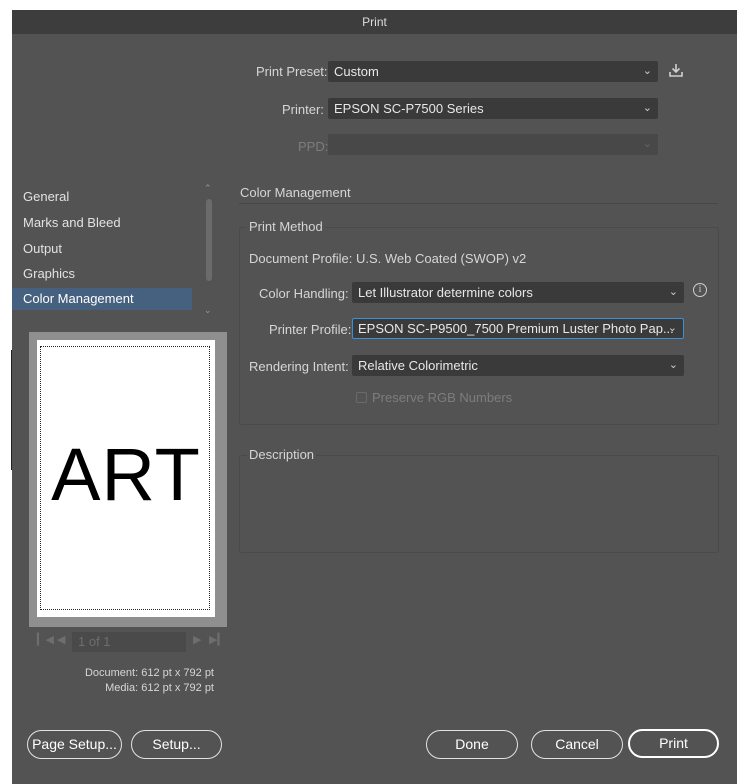 This screenshot has height=784, width=737. Describe the element at coordinates (208, 310) in the screenshot. I see `scroll-down-icon: ⌄` at that location.